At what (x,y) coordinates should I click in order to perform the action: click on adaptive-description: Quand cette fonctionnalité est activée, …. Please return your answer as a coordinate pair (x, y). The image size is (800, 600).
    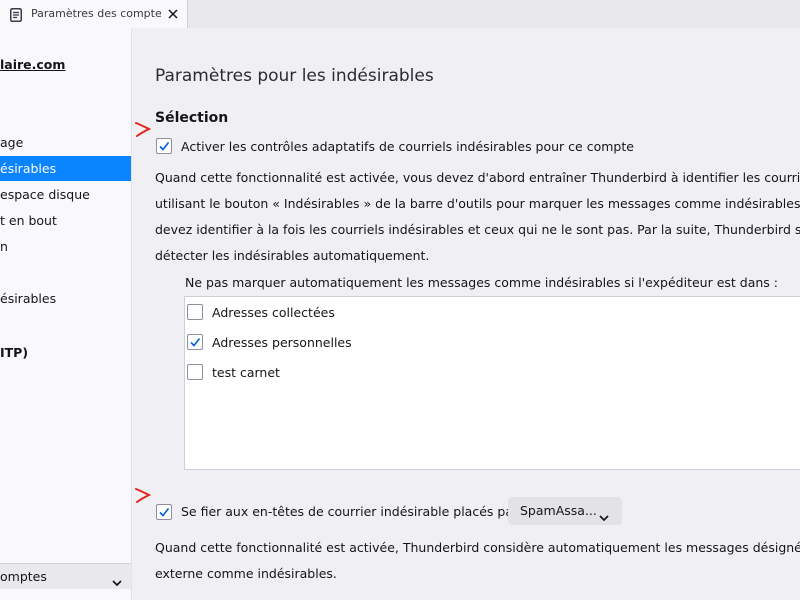
    Looking at the image, I should click on (477, 217).